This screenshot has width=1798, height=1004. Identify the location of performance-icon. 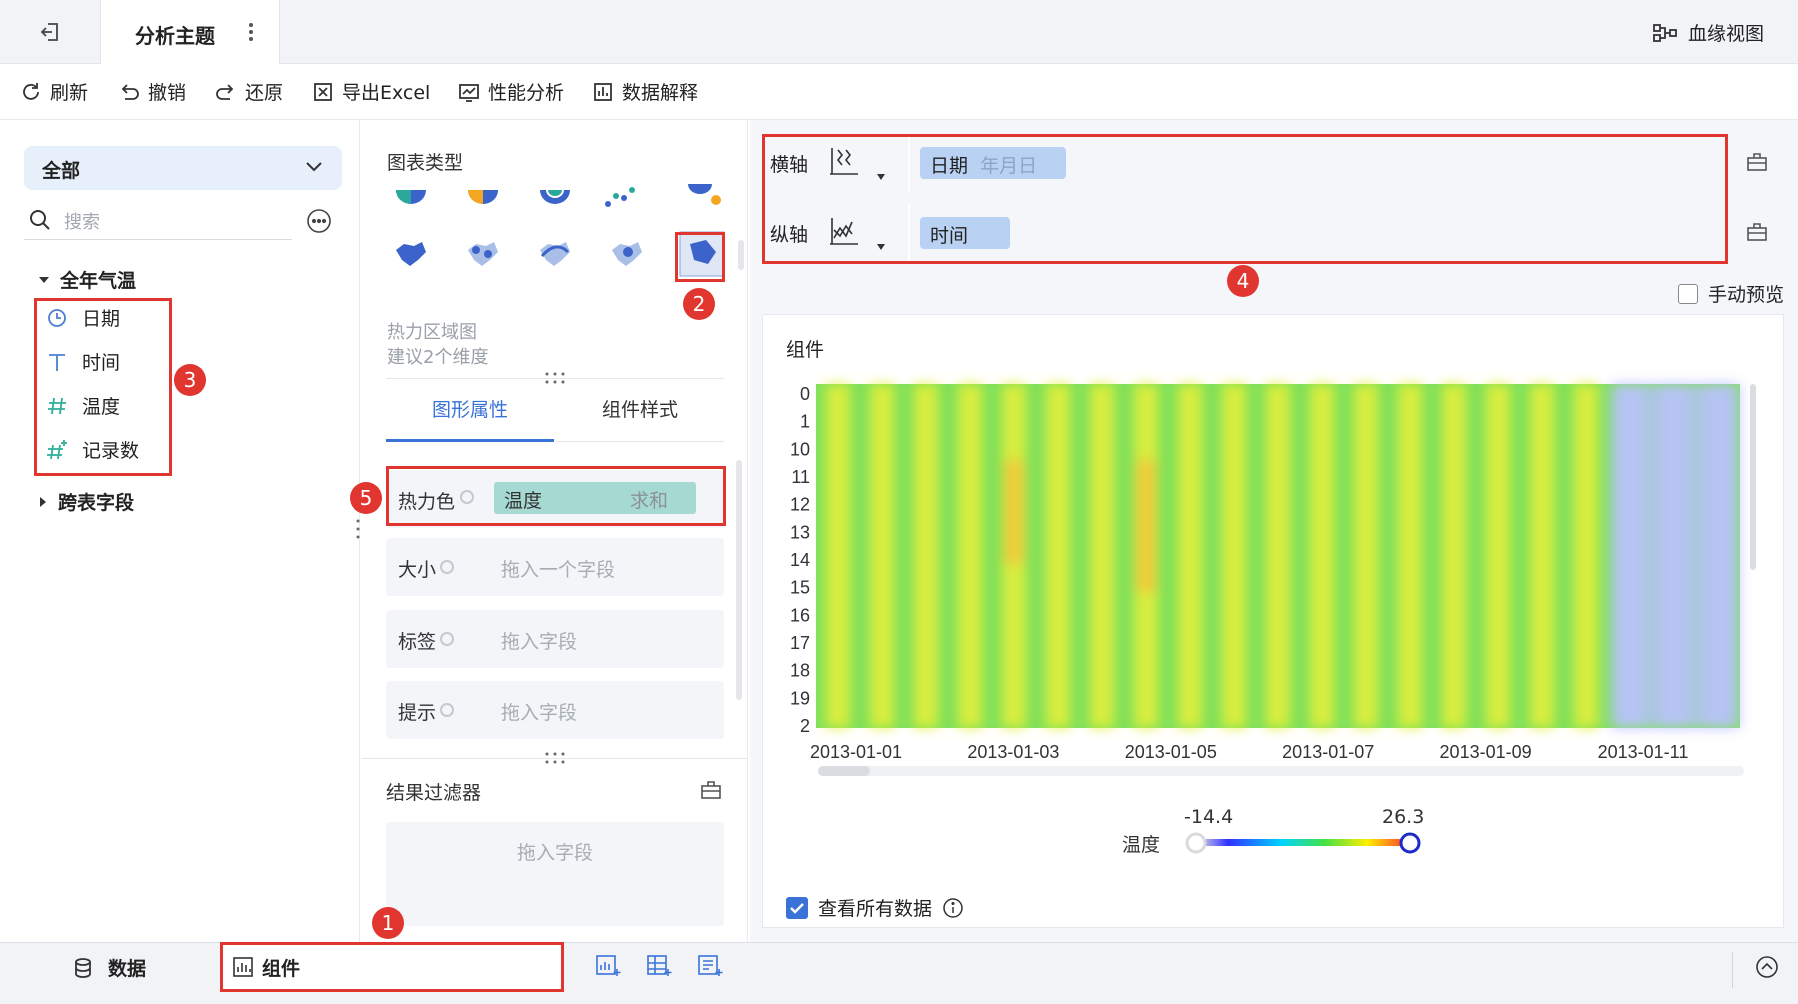
(469, 92).